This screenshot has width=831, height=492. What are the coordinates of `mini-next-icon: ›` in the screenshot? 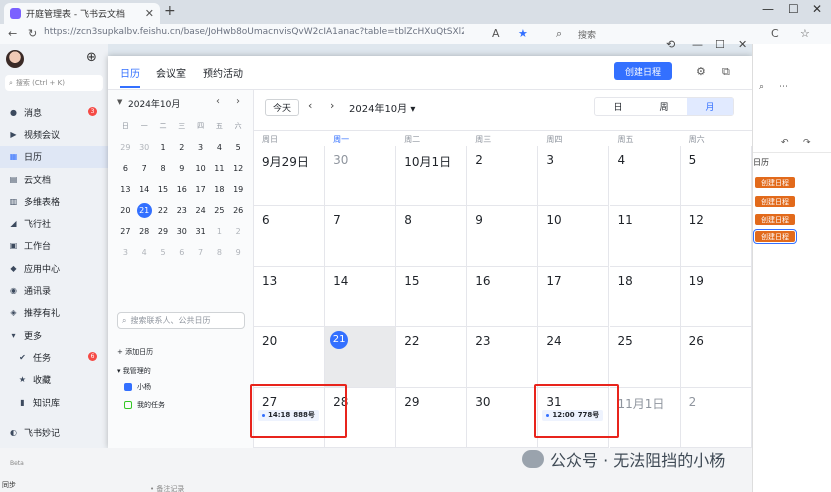 It's located at (238, 101).